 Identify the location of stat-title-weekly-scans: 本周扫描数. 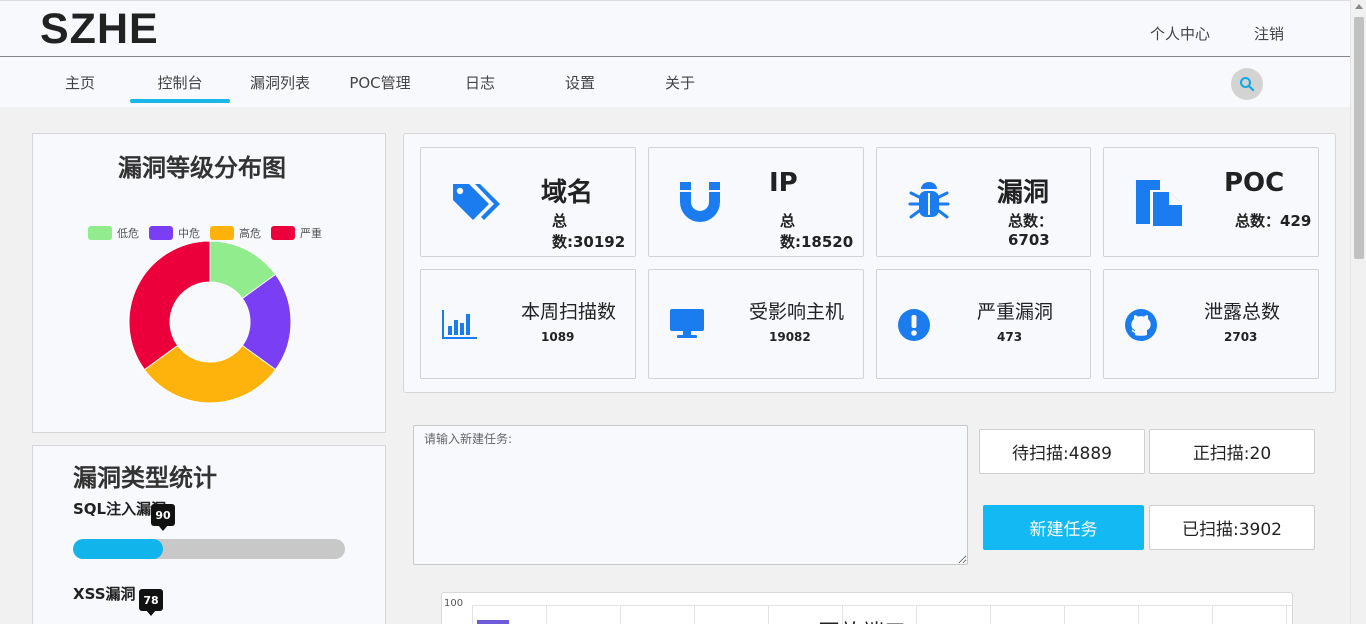
(569, 312).